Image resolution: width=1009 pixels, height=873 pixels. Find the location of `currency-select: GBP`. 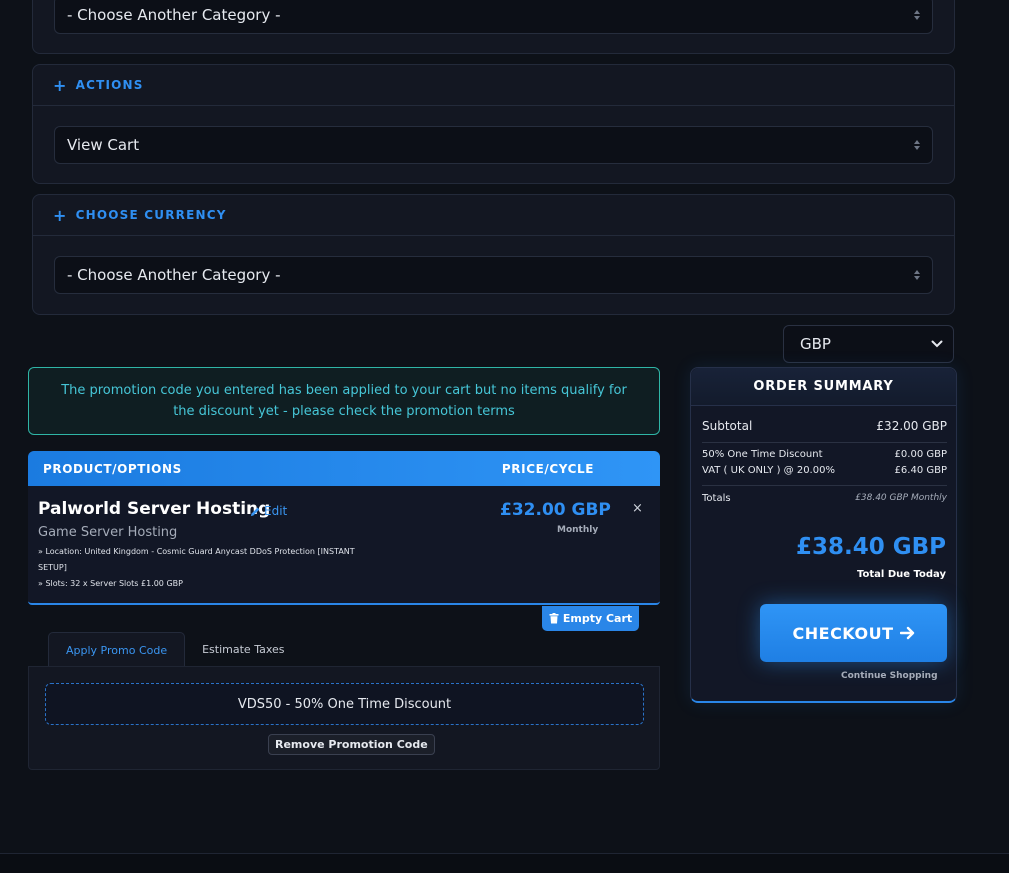

currency-select: GBP is located at coordinates (868, 344).